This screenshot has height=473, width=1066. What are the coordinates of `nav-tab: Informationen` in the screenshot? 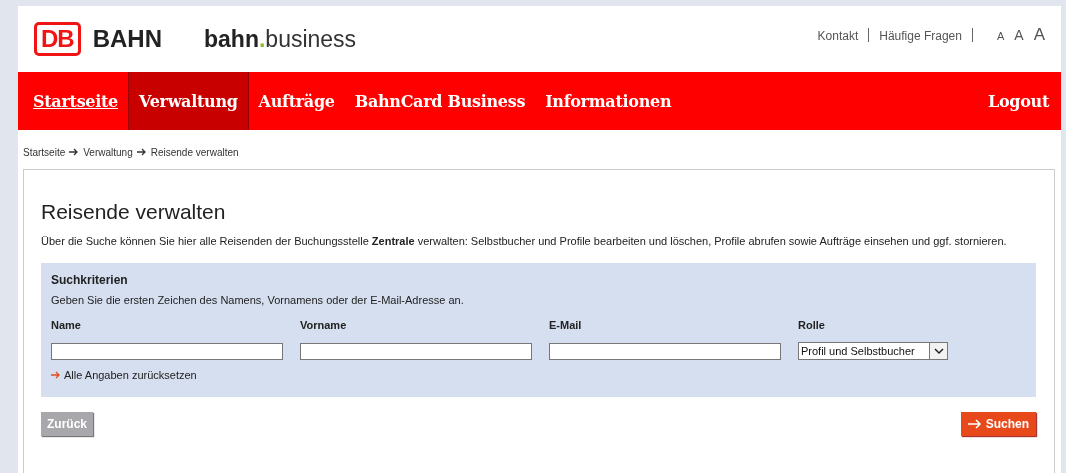 It's located at (608, 101).